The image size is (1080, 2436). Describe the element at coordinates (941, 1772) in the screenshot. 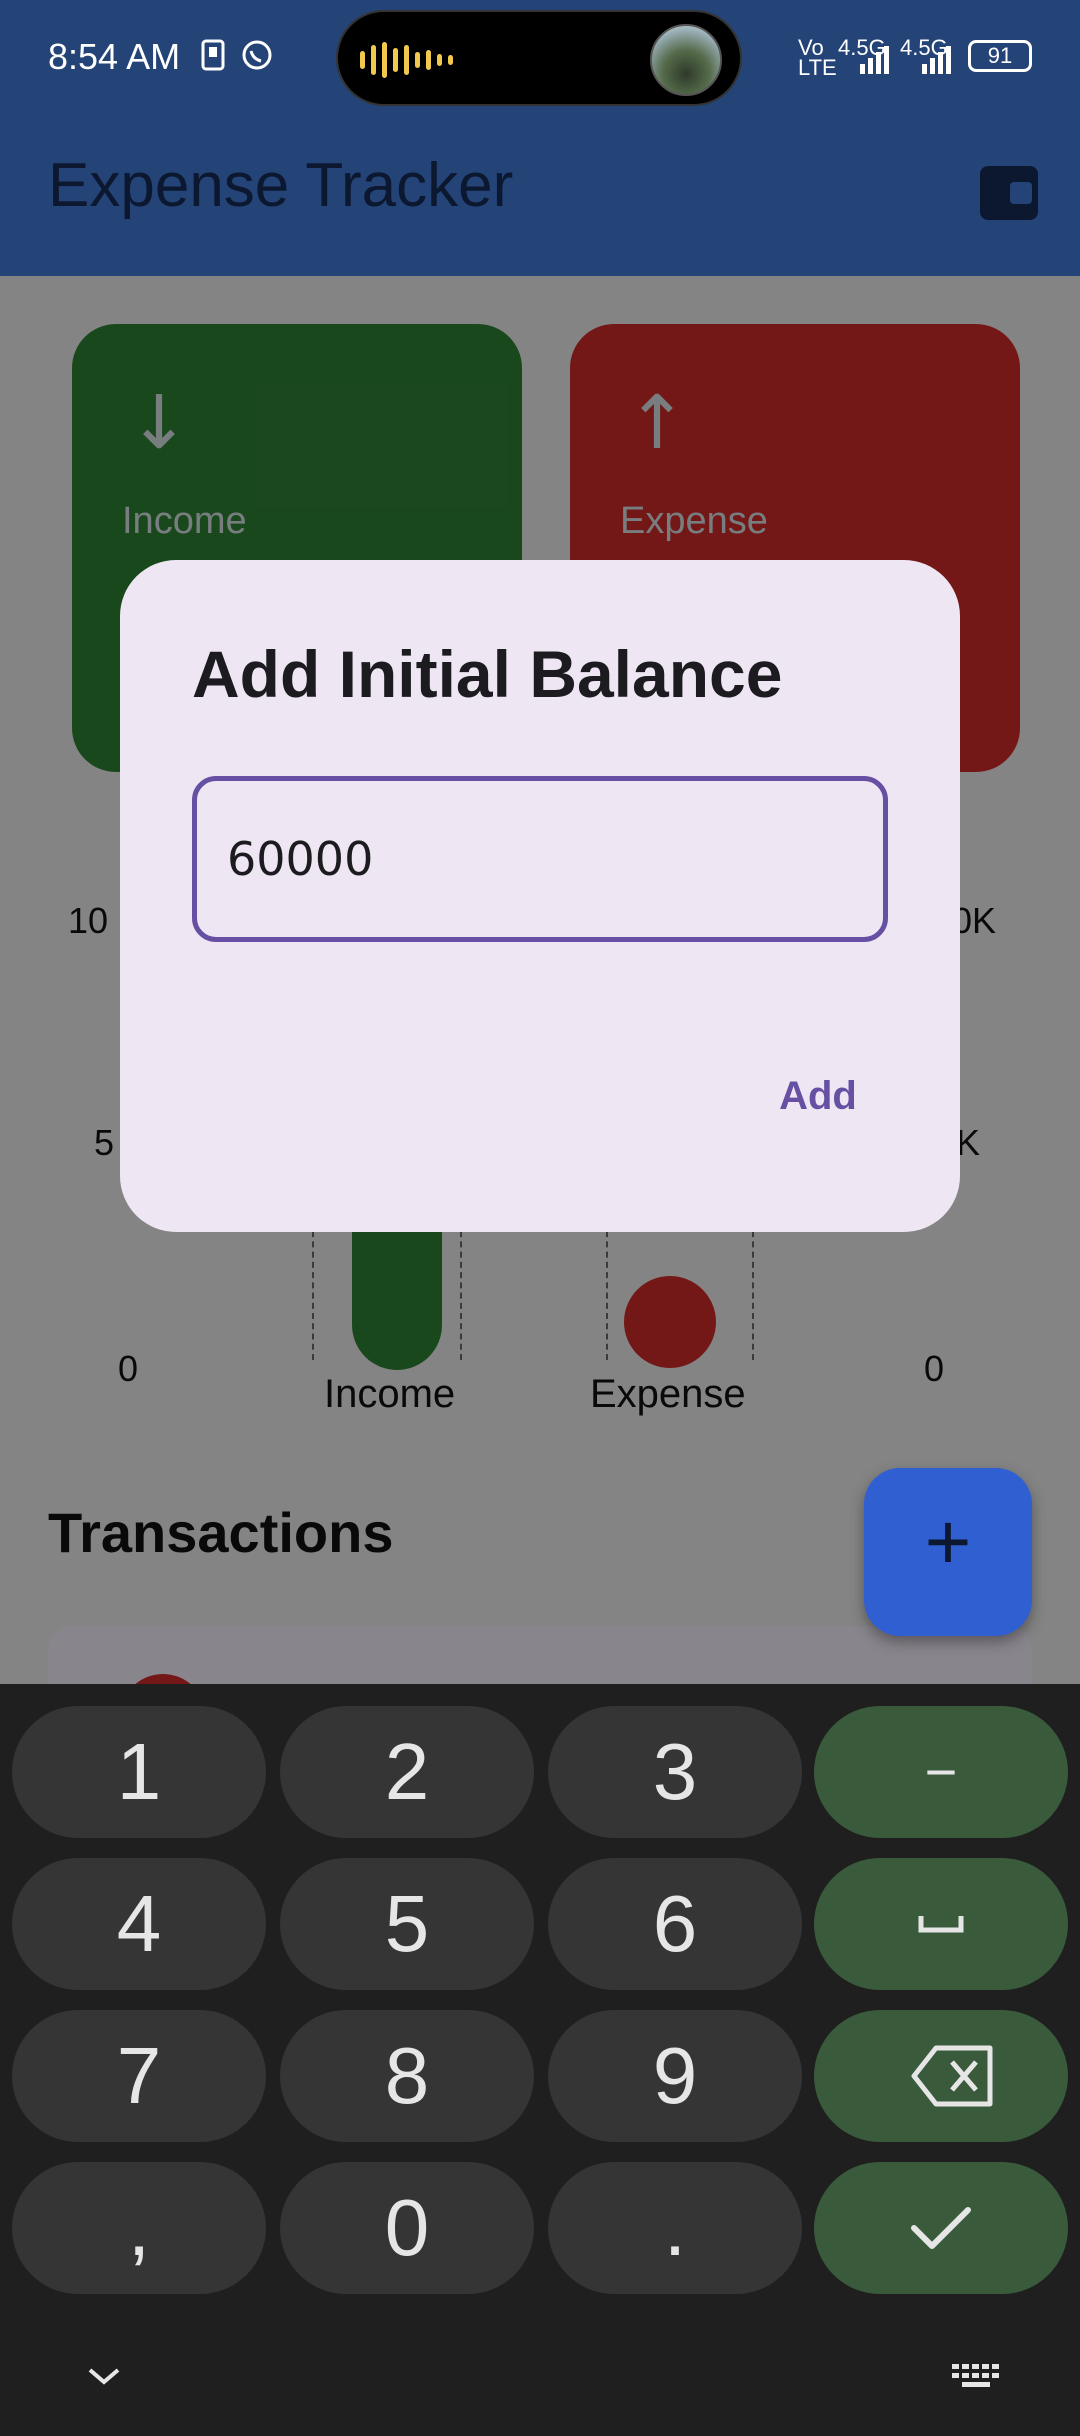

I see `key-minus: −` at that location.